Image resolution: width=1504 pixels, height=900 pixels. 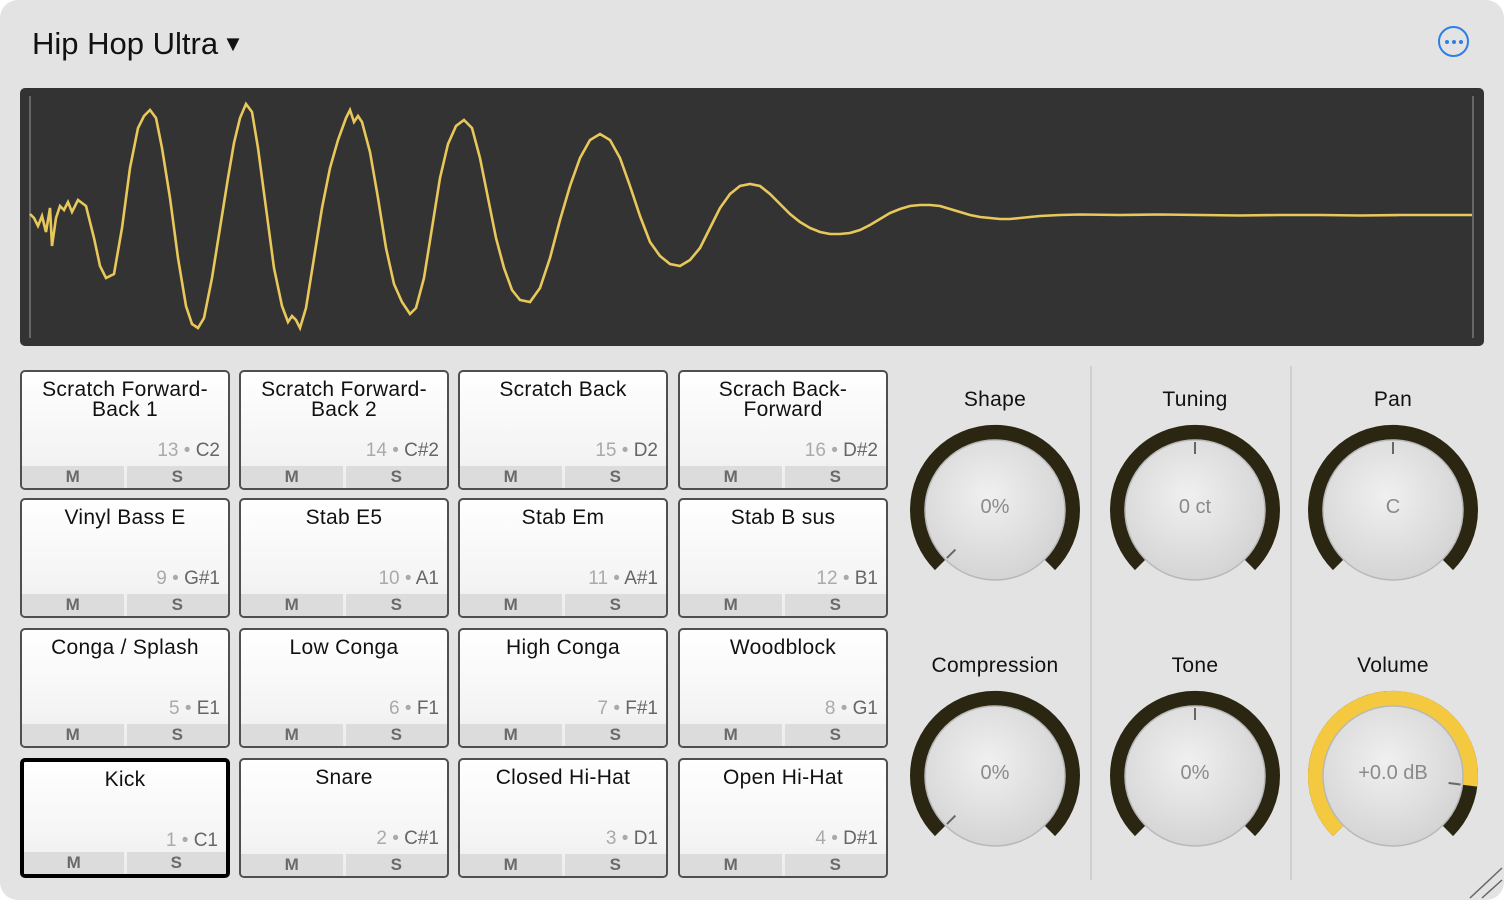 I want to click on drum-pad: Scratch Forward-Back 1 13 • C2 M S, so click(x=125, y=430).